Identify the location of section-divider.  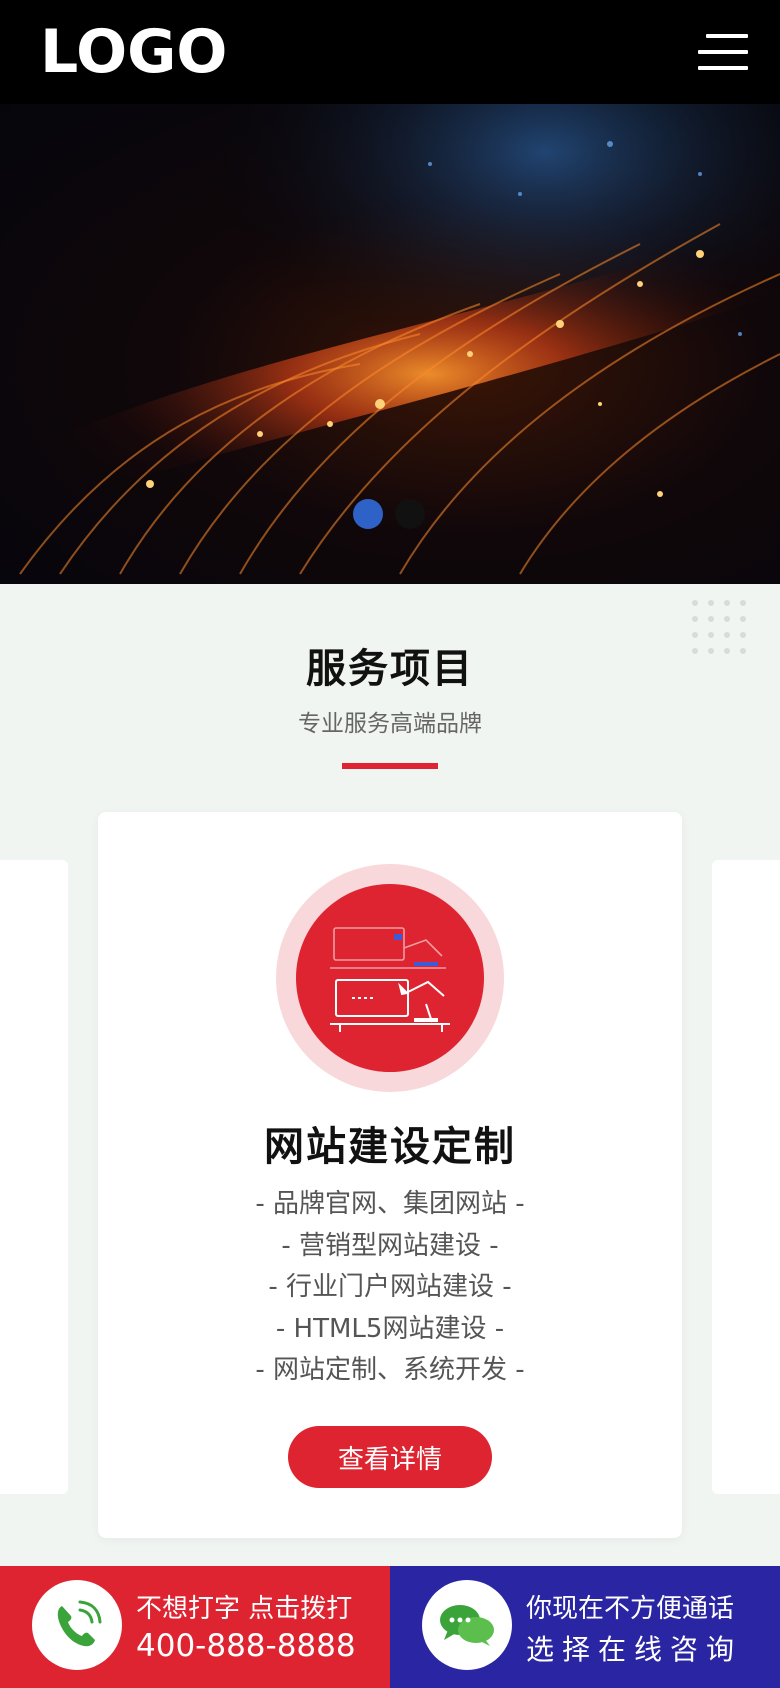
(390, 766).